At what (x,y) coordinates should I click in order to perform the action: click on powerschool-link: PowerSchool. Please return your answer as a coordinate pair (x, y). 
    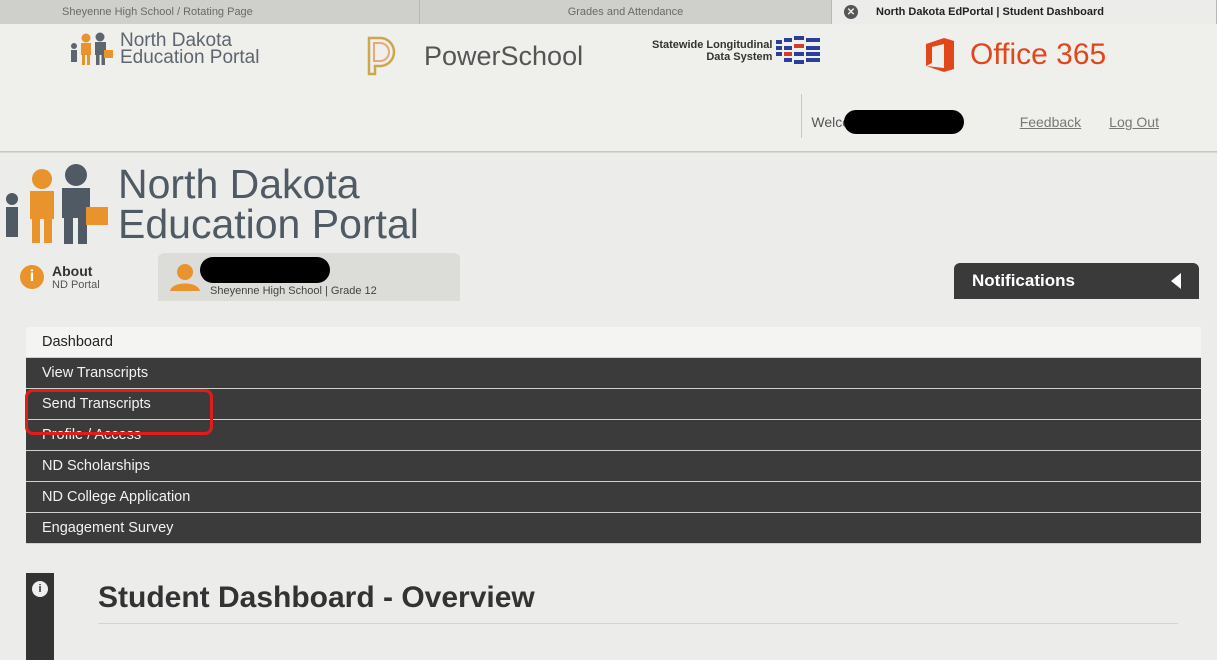
    Looking at the image, I should click on (474, 56).